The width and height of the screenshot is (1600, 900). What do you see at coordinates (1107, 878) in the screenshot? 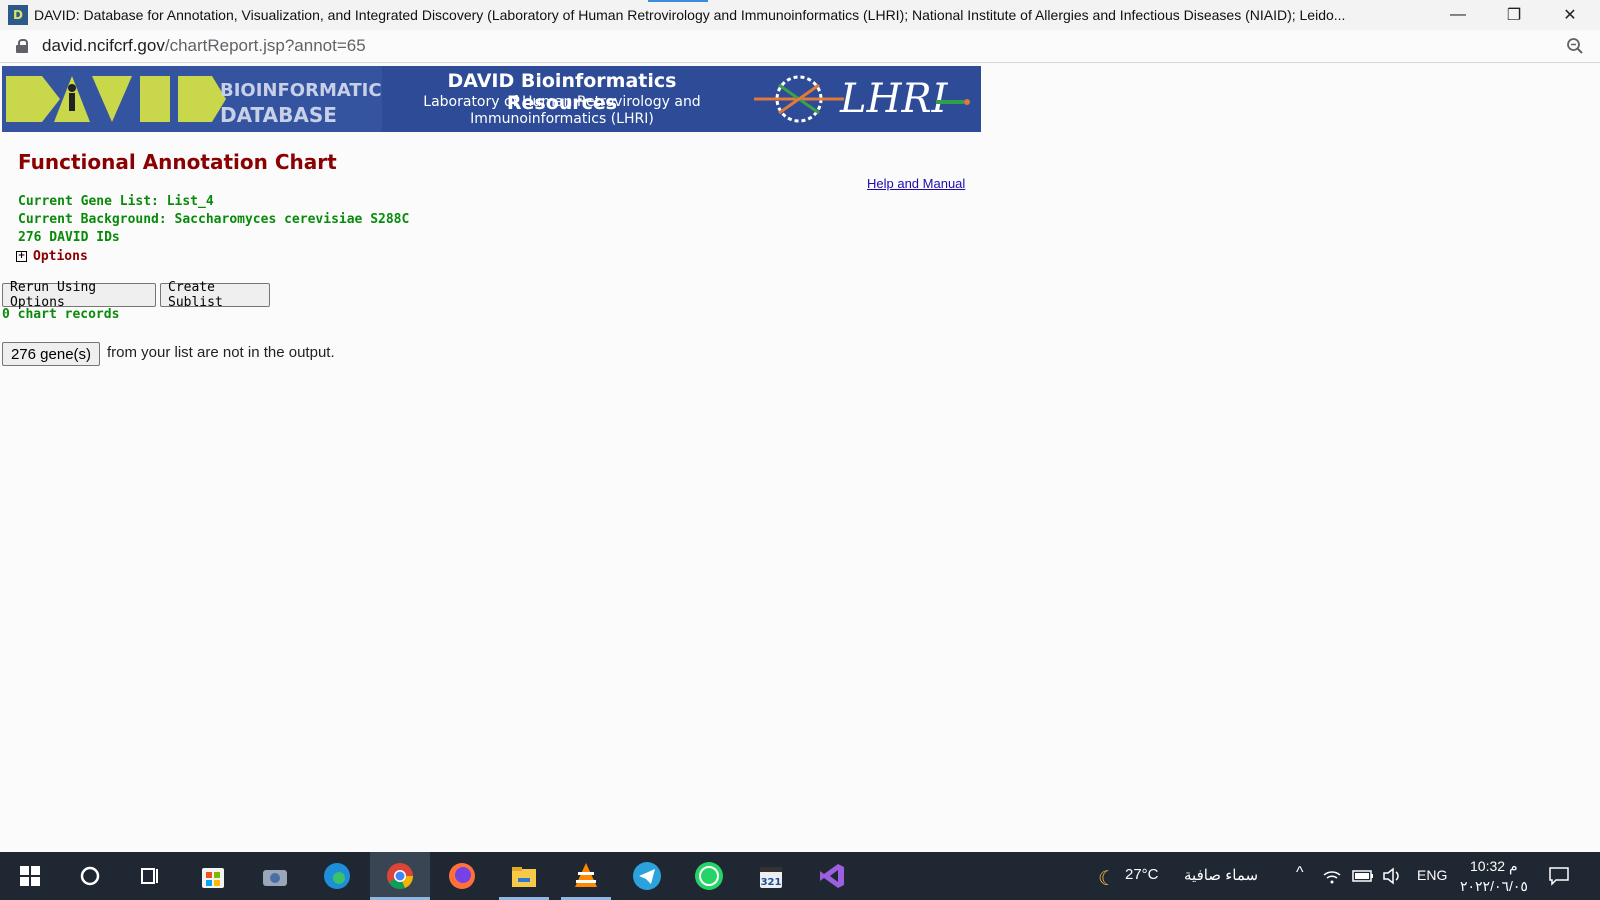
I see `moon-weather-icon: ☾` at bounding box center [1107, 878].